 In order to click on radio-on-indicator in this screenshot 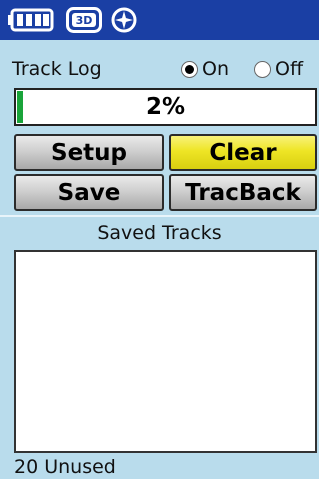, I will do `click(189, 69)`.